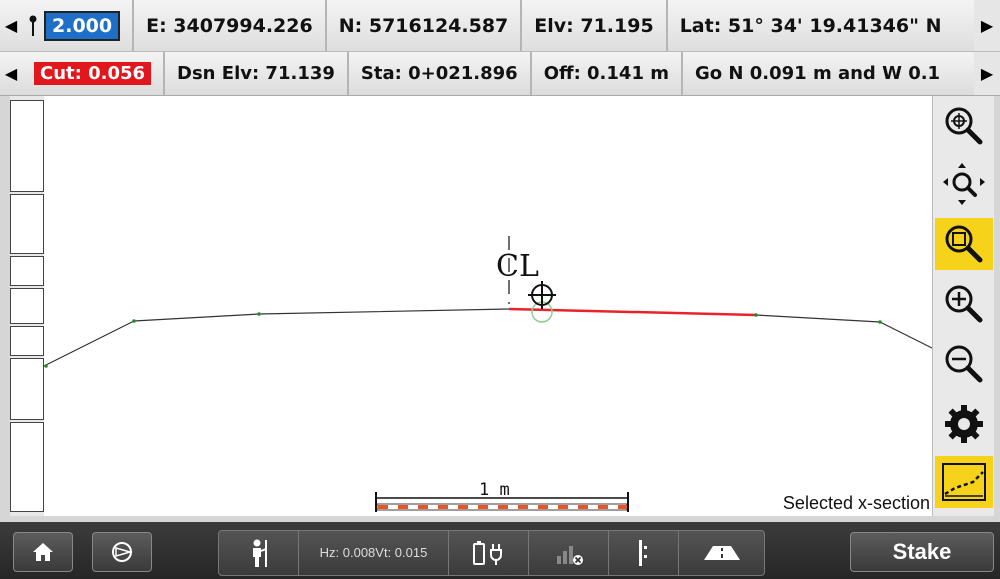 This screenshot has width=1000, height=579. I want to click on target-pole-icon, so click(33, 25).